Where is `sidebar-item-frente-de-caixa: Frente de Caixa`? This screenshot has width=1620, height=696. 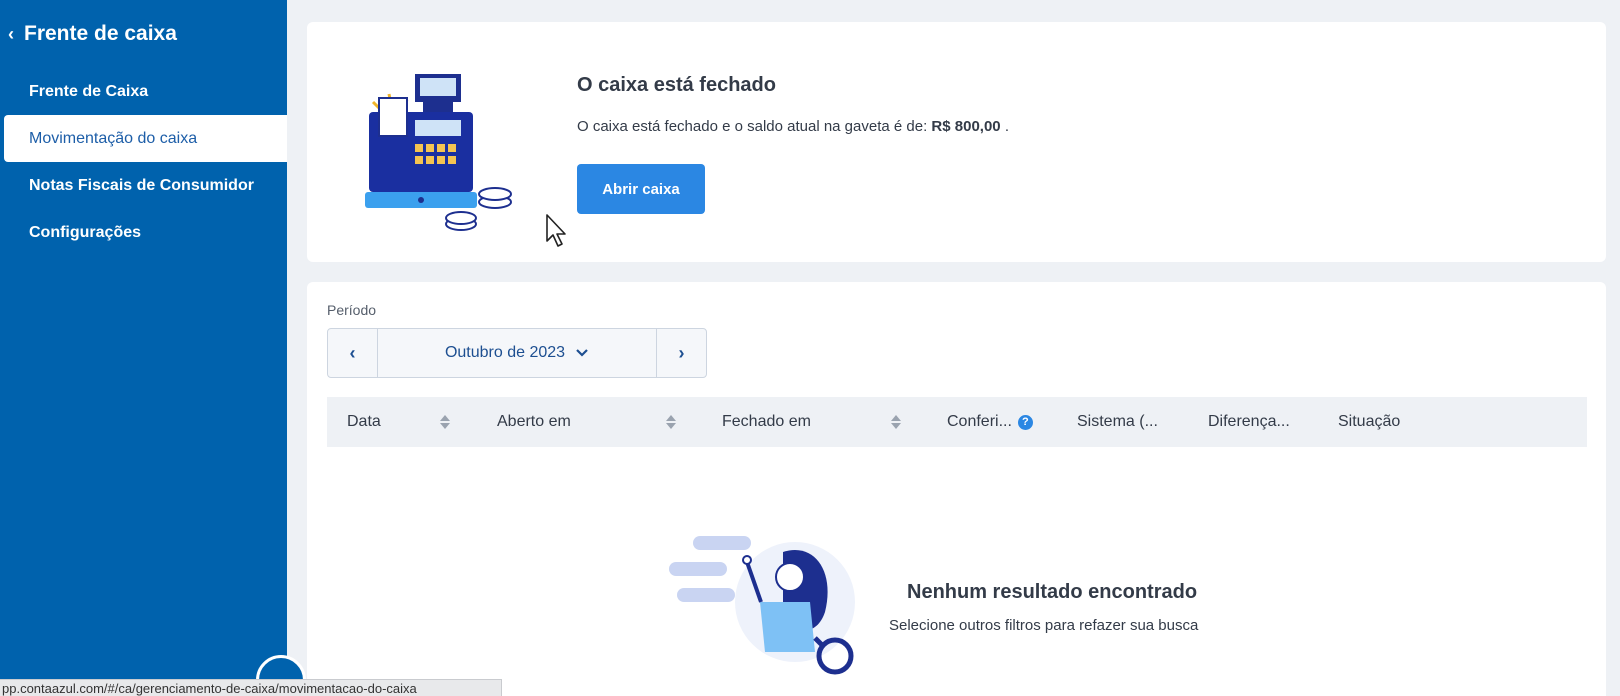
sidebar-item-frente-de-caixa: Frente de Caixa is located at coordinates (143, 91).